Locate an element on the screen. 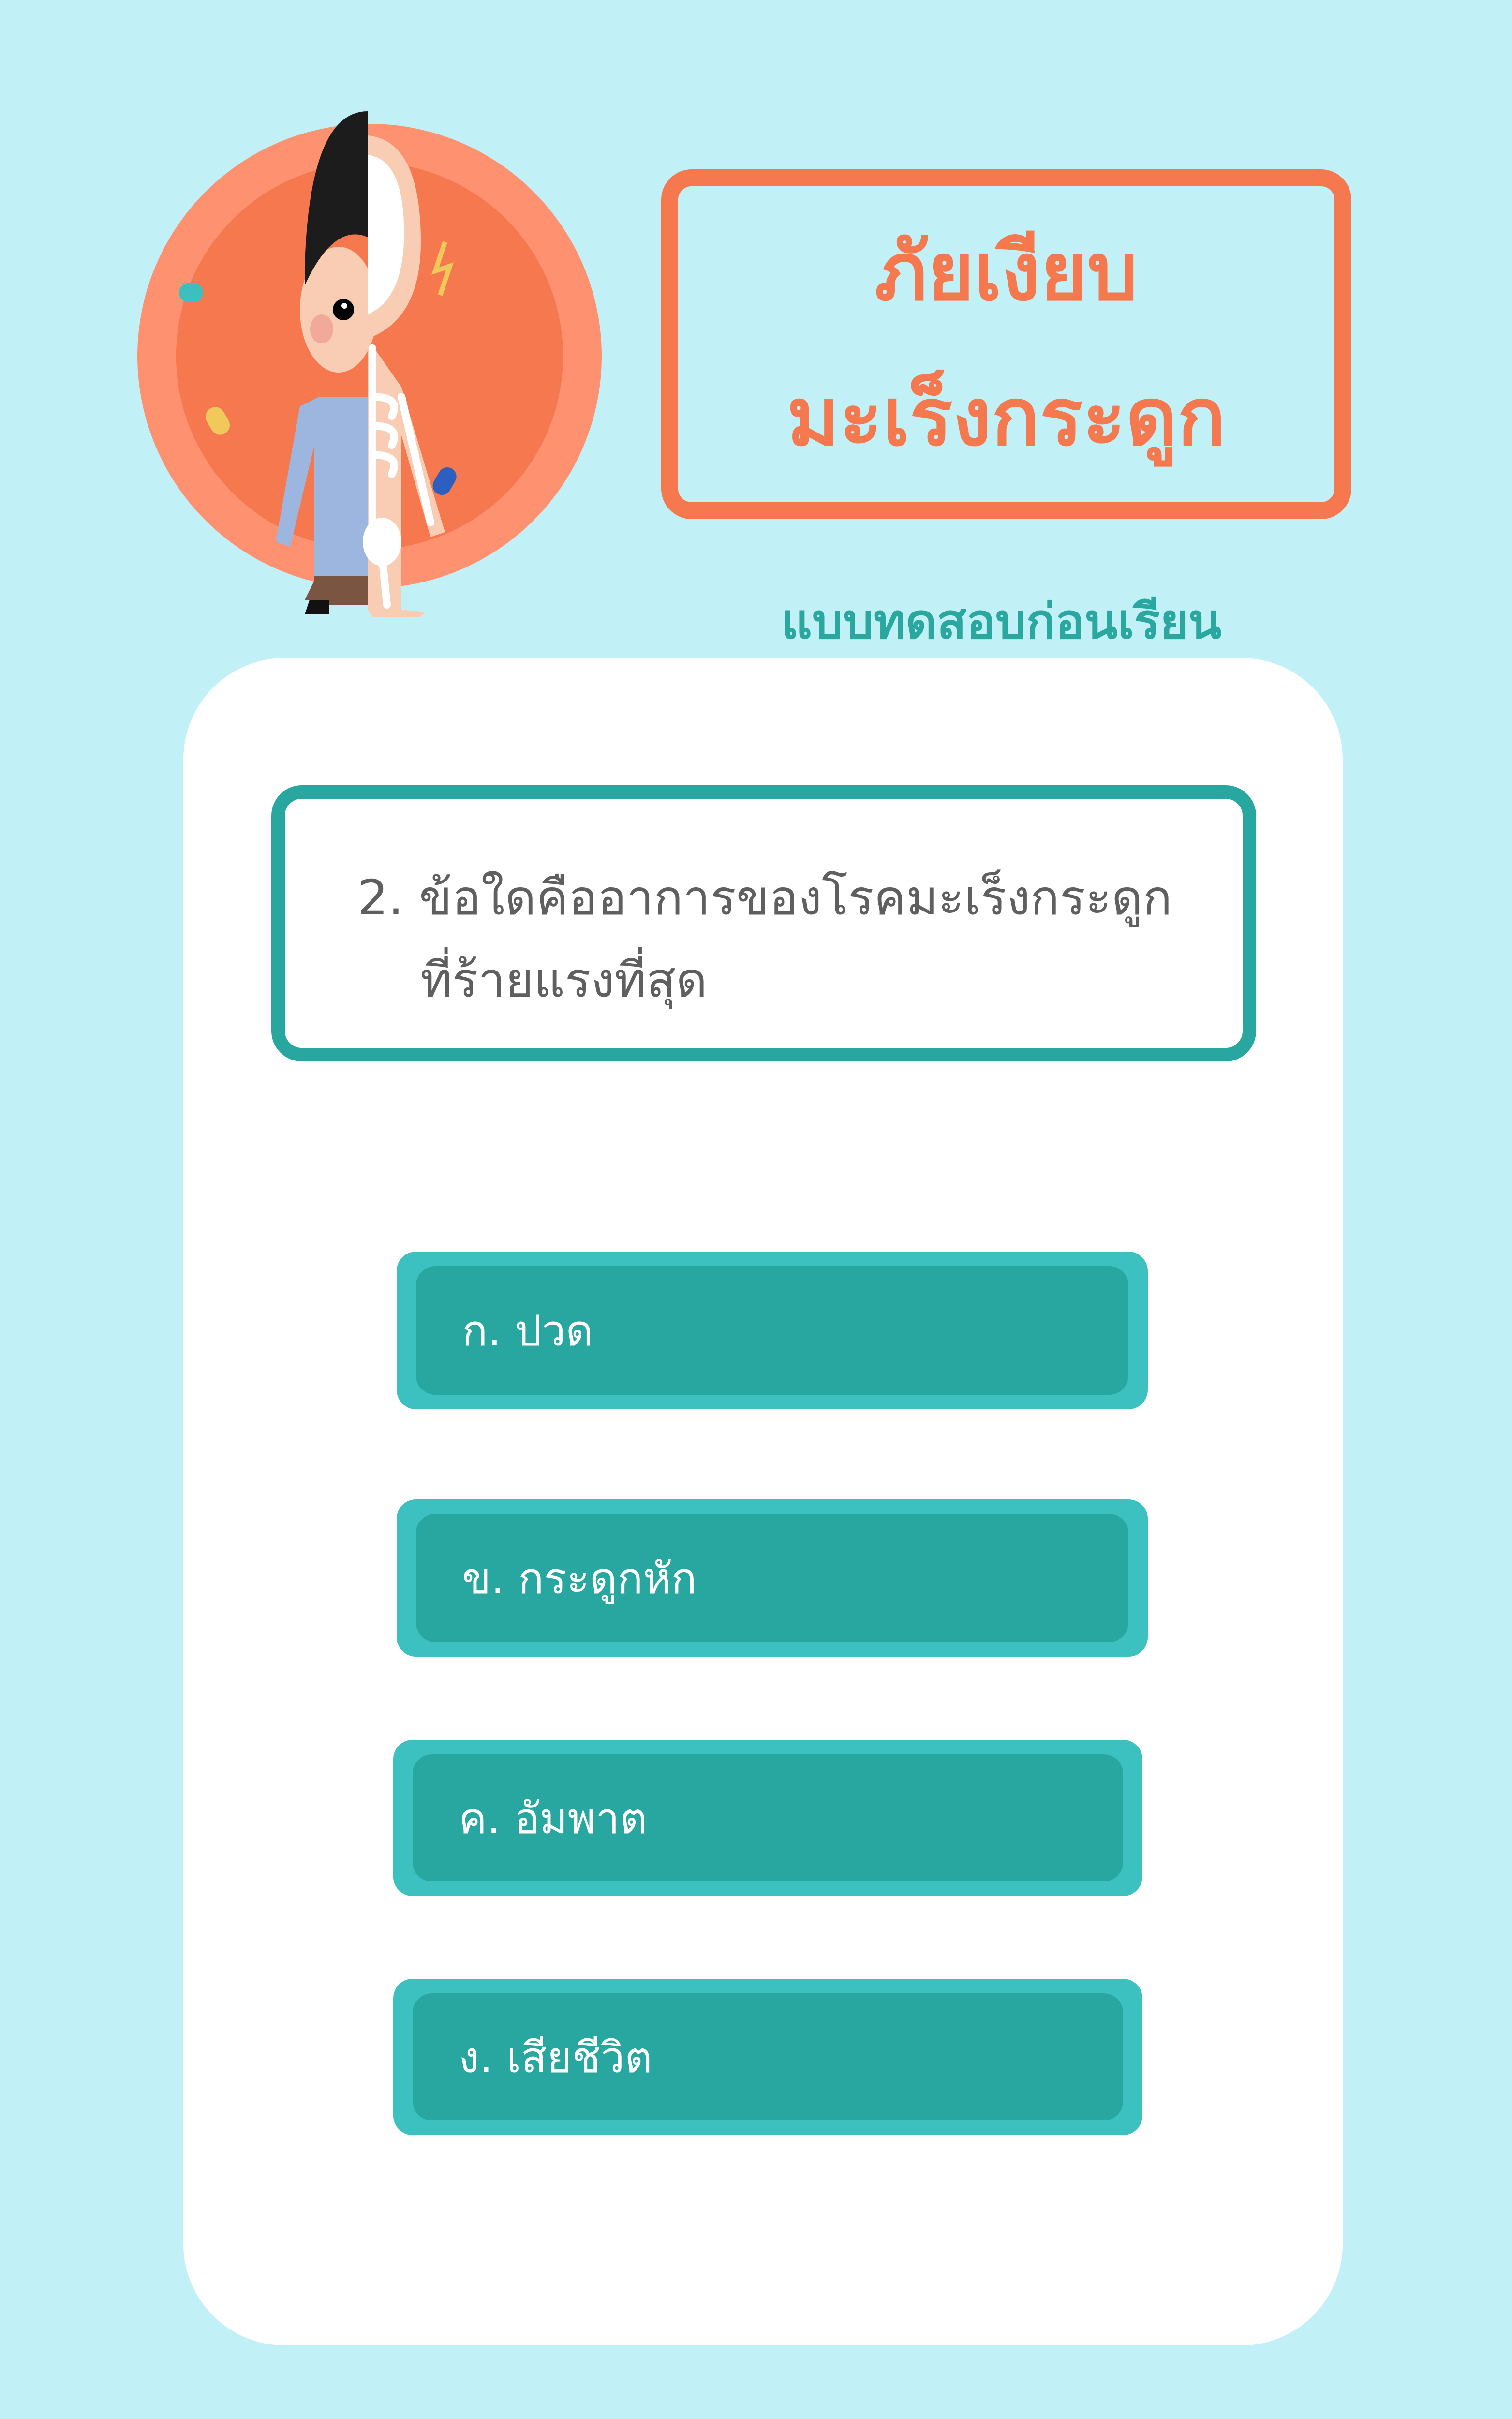 The image size is (1512, 2419). option-d-label: ง. เสียชีวิต is located at coordinates (768, 2057).